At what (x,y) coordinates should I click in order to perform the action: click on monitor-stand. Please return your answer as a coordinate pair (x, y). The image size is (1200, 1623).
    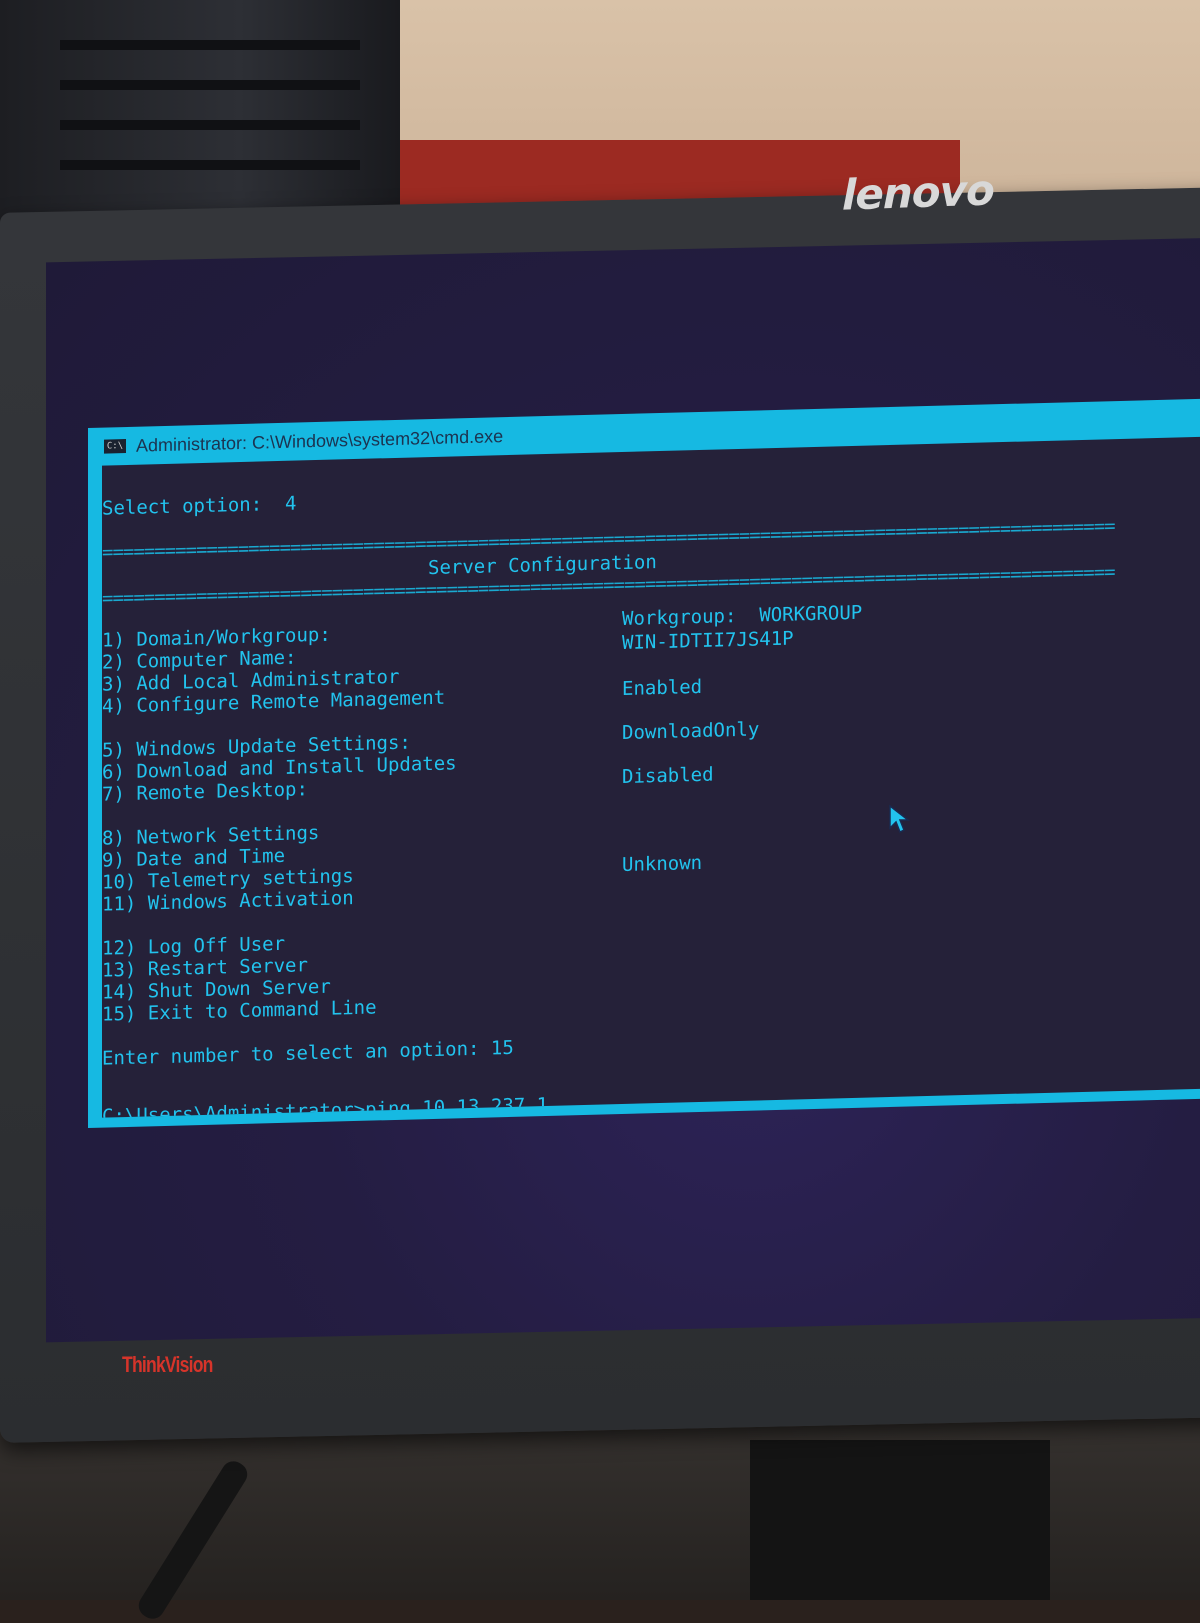
    Looking at the image, I should click on (900, 1520).